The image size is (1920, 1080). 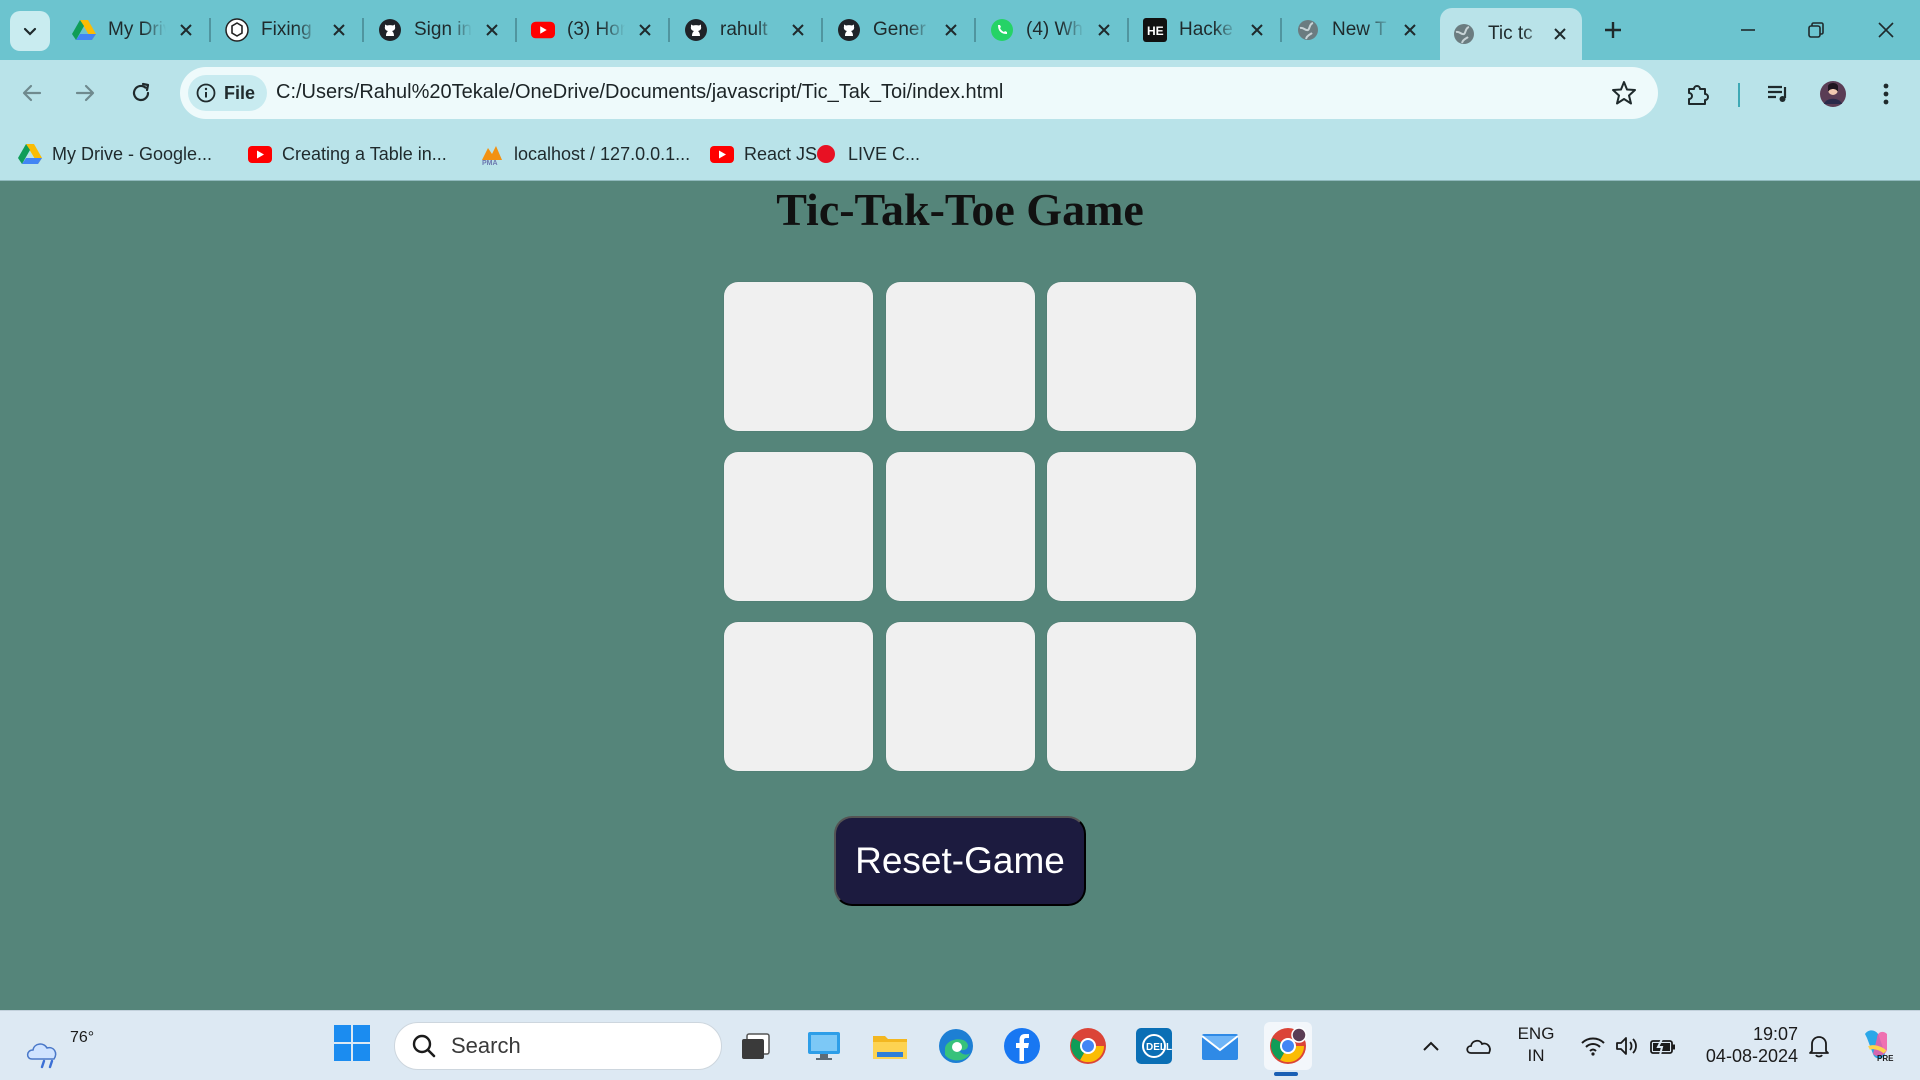 I want to click on system-clock: 19:07 04-08-2024, so click(x=1746, y=1045).